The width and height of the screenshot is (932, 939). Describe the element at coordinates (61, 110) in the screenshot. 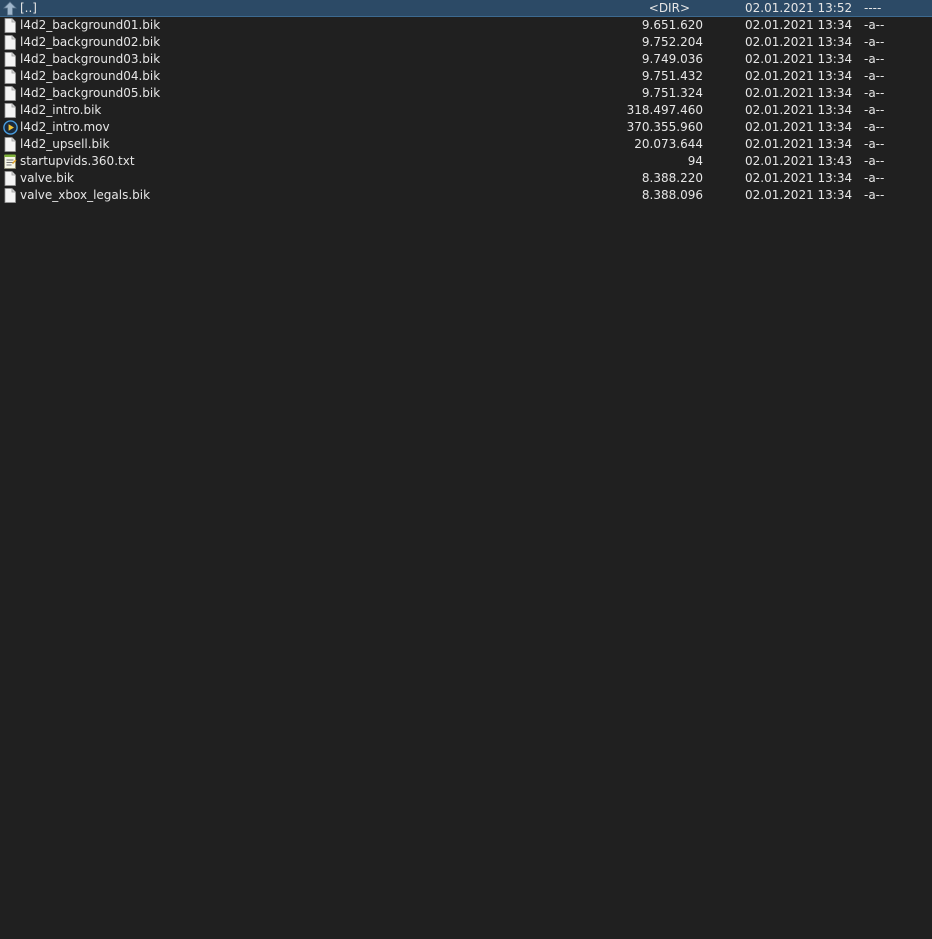

I see `file-name: l4d2_intro.bik` at that location.